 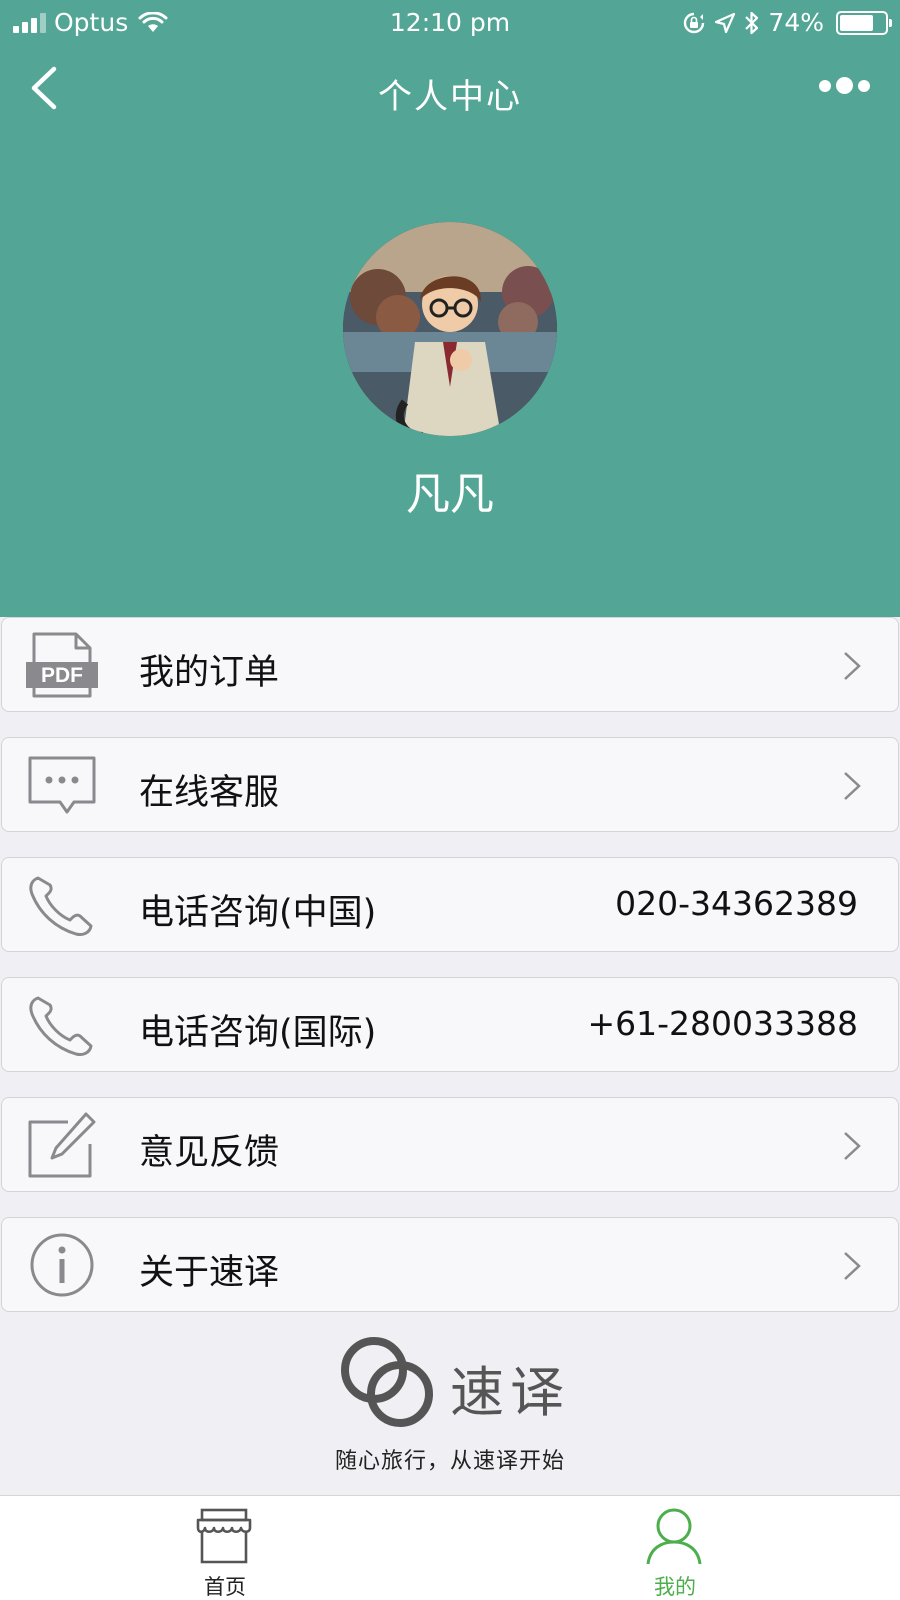 I want to click on brand-logo-icon, so click(x=387, y=1382).